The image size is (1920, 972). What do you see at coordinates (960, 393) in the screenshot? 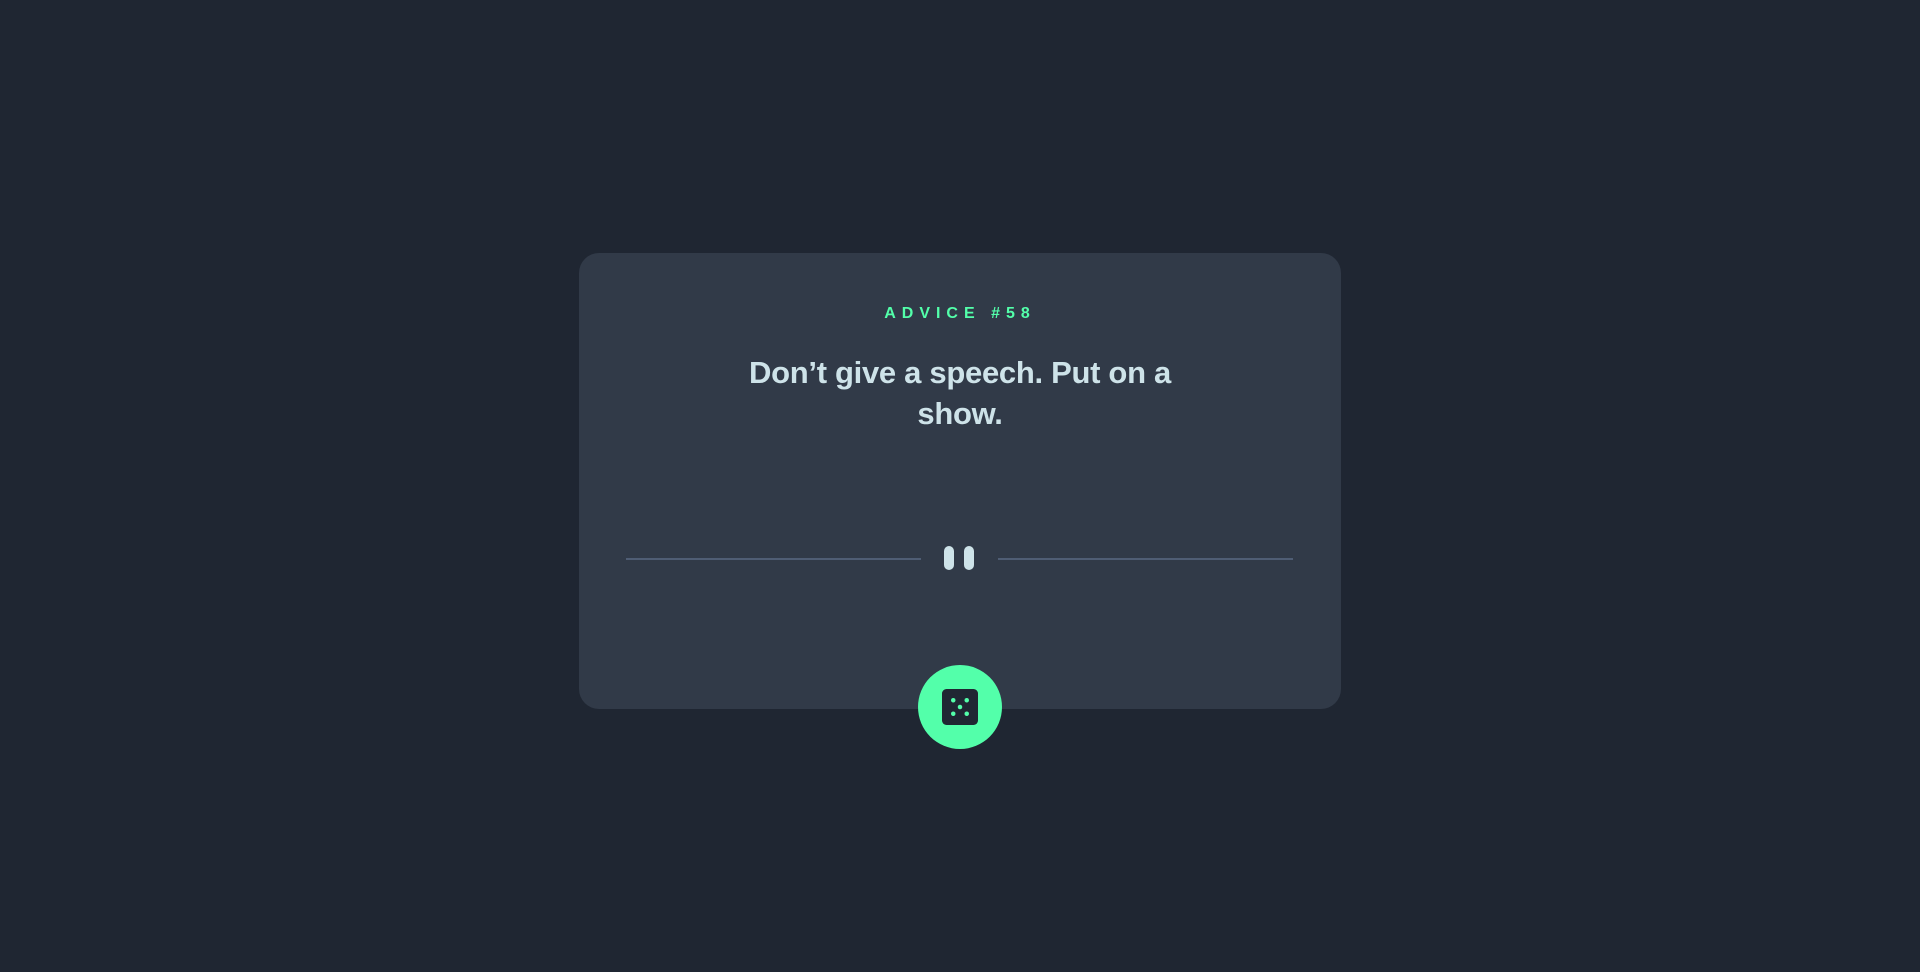
I see `advice-quote: Don’t give a speech. Put on a show.` at bounding box center [960, 393].